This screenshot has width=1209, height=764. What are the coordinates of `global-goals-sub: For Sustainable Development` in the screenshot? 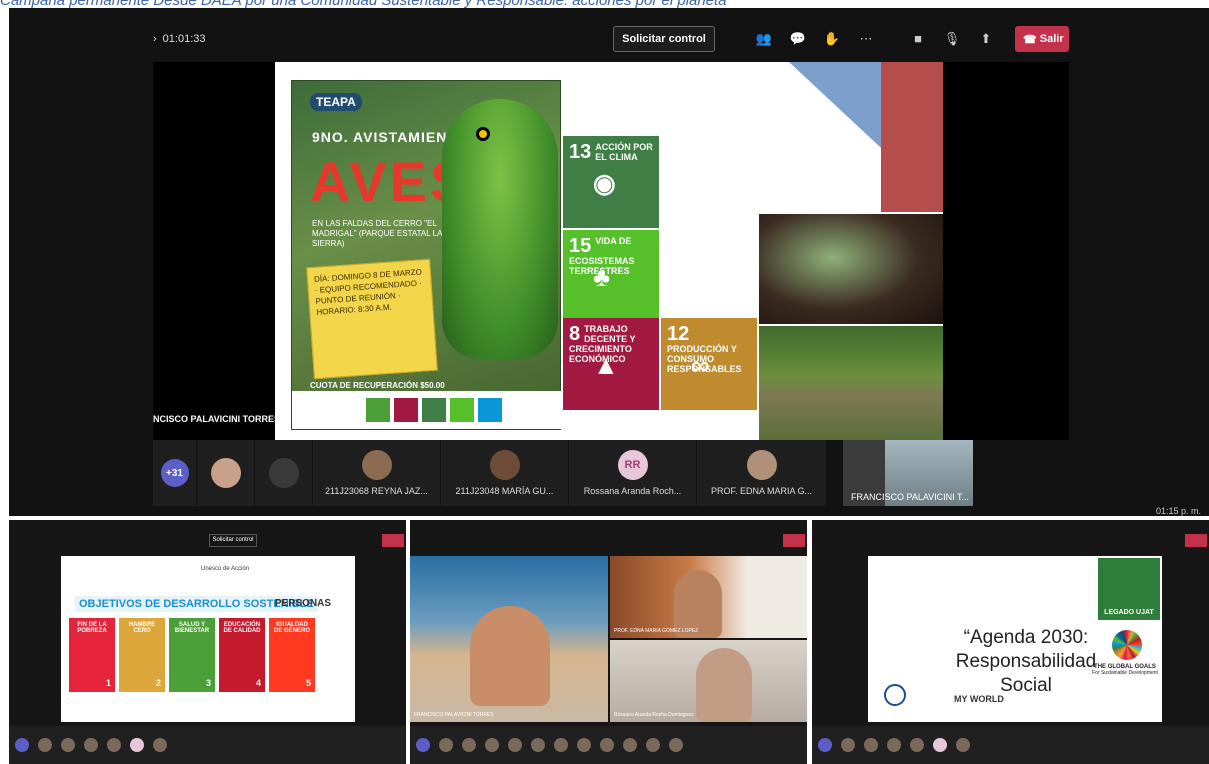 It's located at (1125, 673).